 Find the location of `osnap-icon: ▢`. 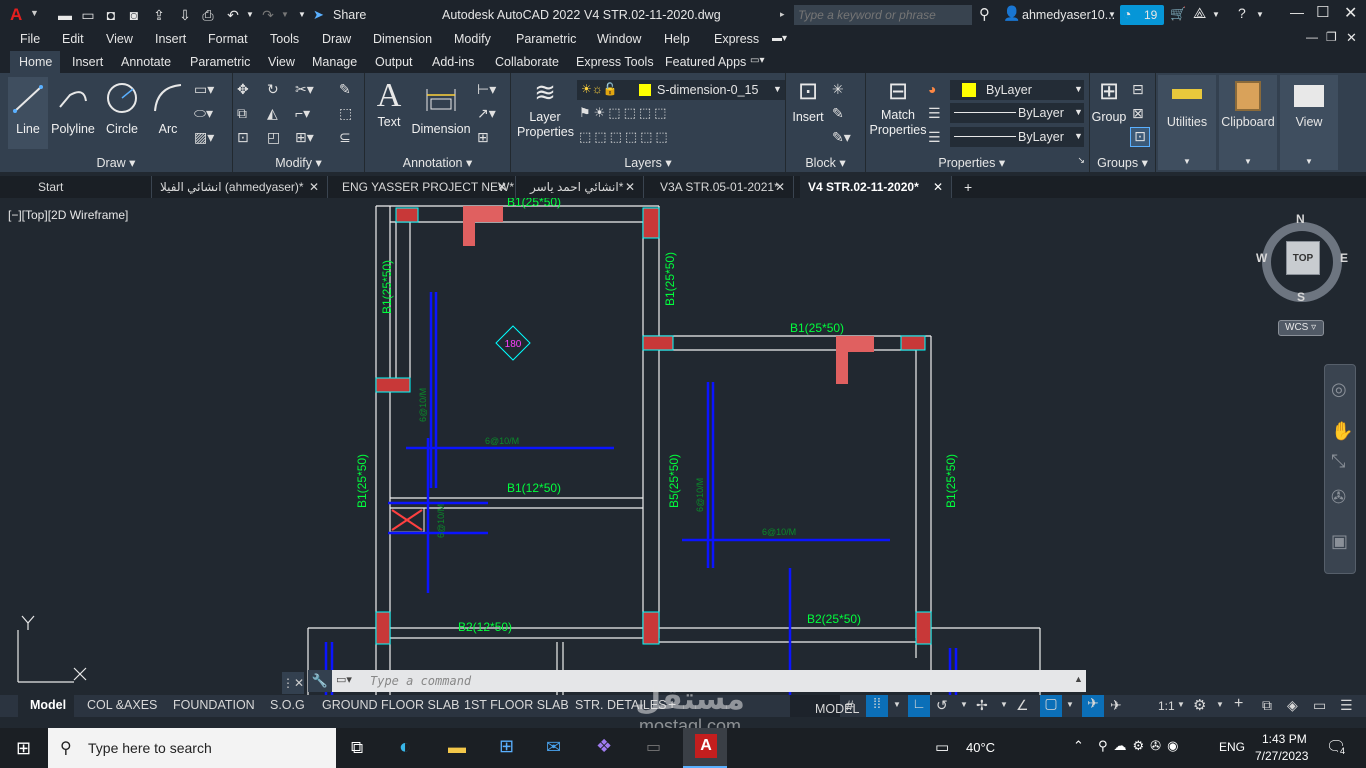

osnap-icon: ▢ is located at coordinates (1051, 706).